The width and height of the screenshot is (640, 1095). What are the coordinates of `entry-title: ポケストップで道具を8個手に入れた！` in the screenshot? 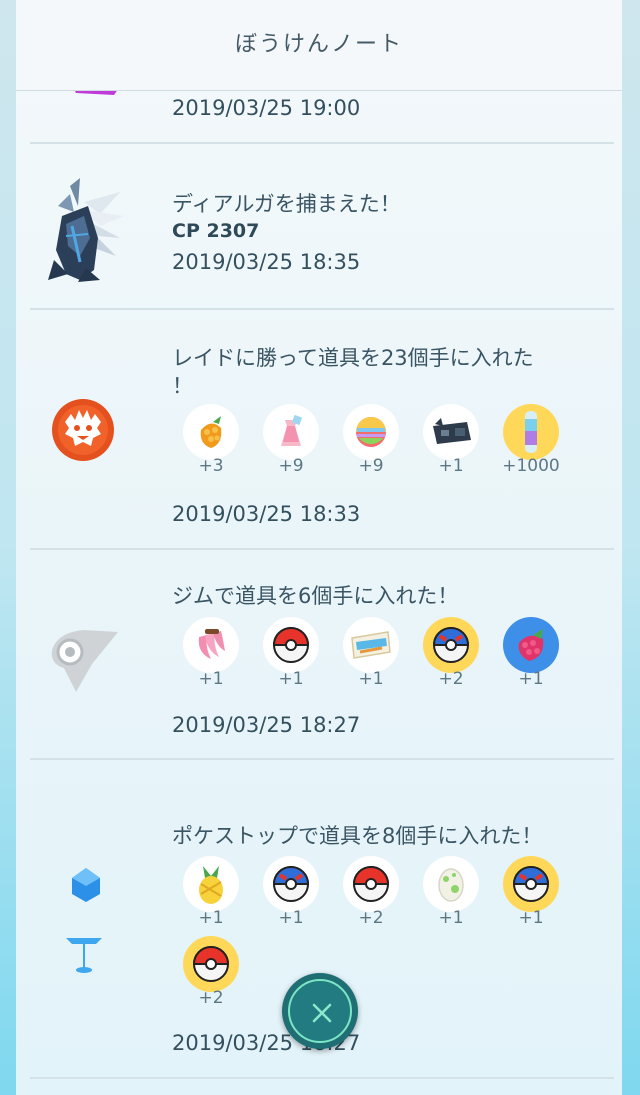 It's located at (357, 836).